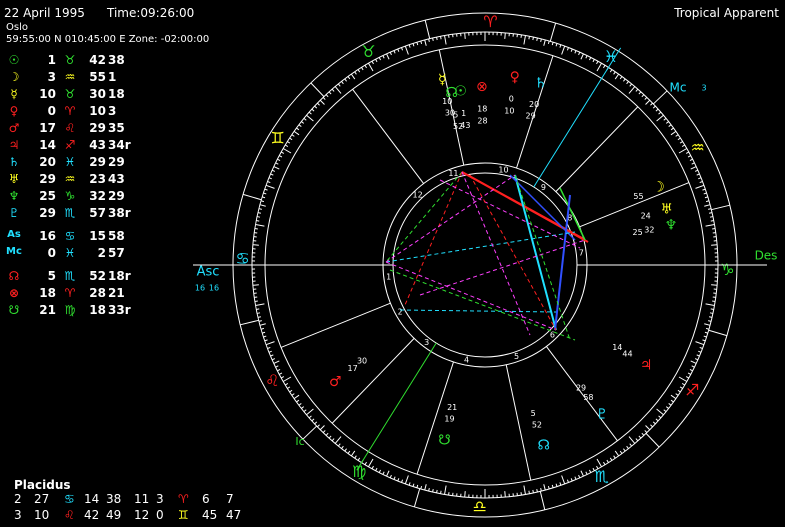 This screenshot has width=785, height=527. What do you see at coordinates (452, 407) in the screenshot?
I see `wheel-planet-minute: 21` at bounding box center [452, 407].